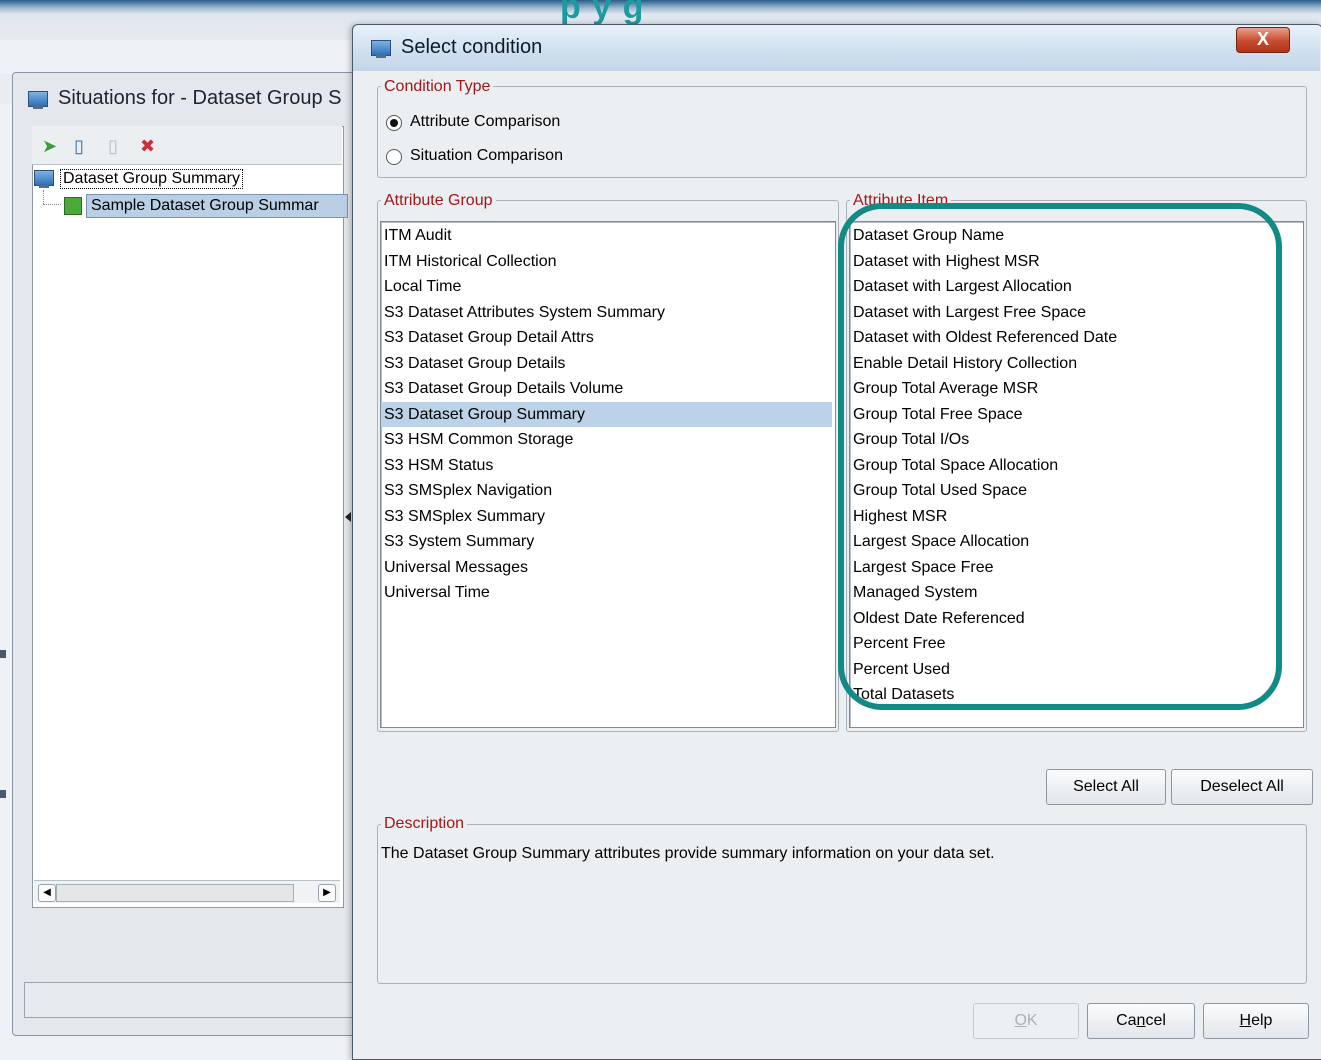 Image resolution: width=1321 pixels, height=1060 pixels. What do you see at coordinates (1020, 1020) in the screenshot?
I see `ok-mnemonic: O` at bounding box center [1020, 1020].